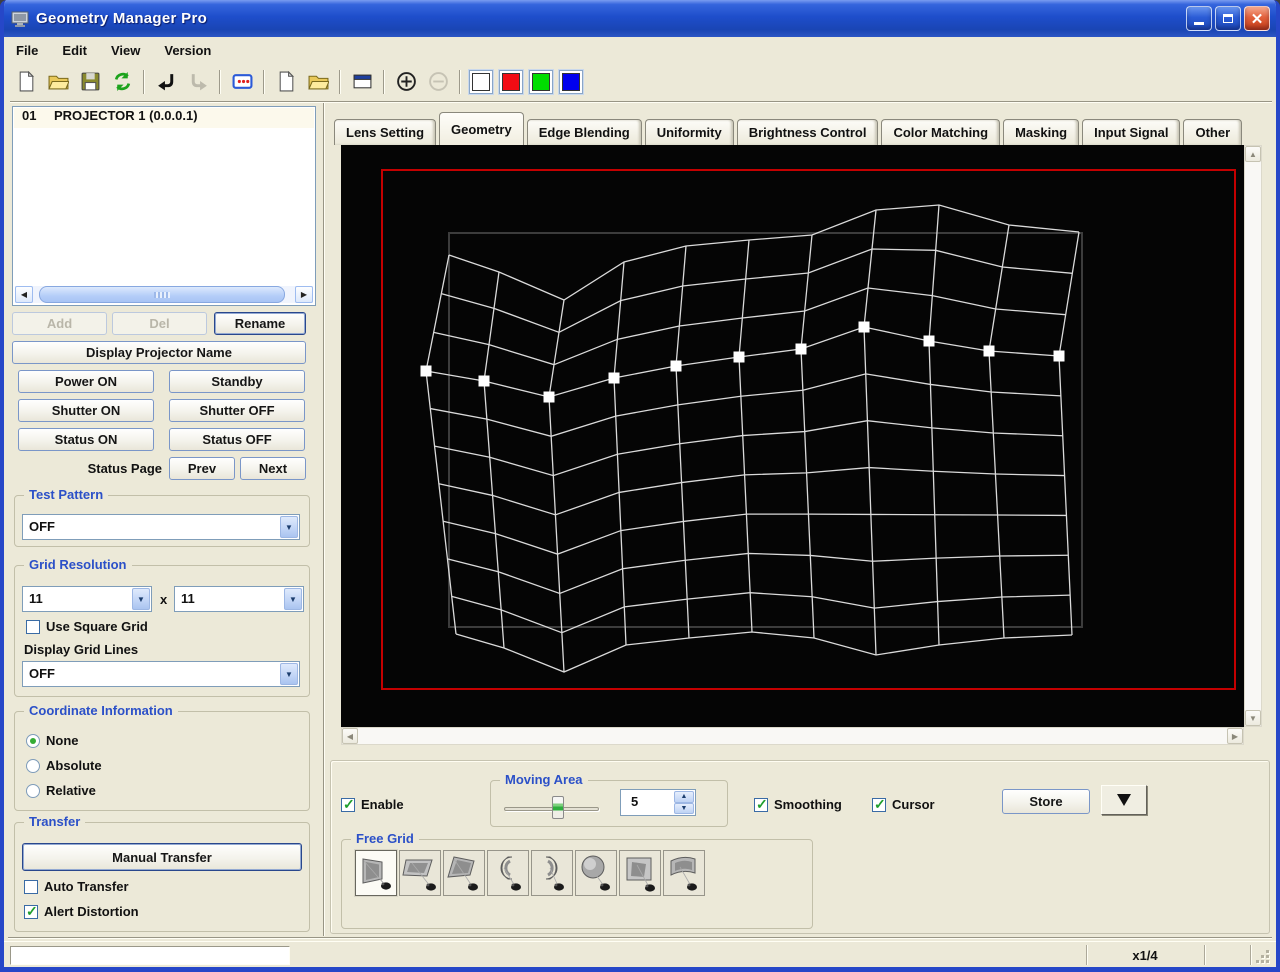 The width and height of the screenshot is (1280, 972). What do you see at coordinates (362, 82) in the screenshot?
I see `window-view-button` at bounding box center [362, 82].